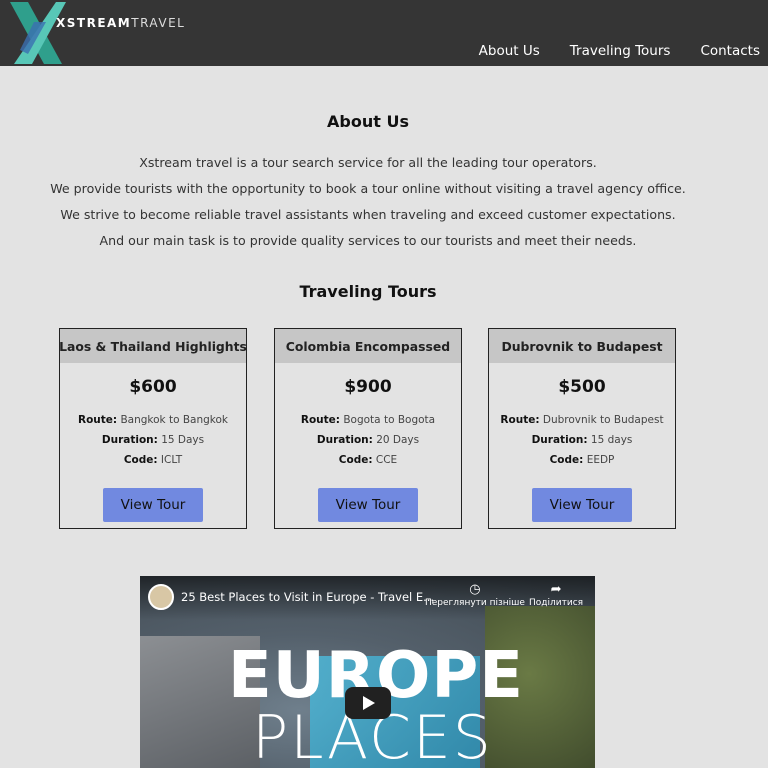  I want to click on tour-name: Colombia Encompassed, so click(368, 346).